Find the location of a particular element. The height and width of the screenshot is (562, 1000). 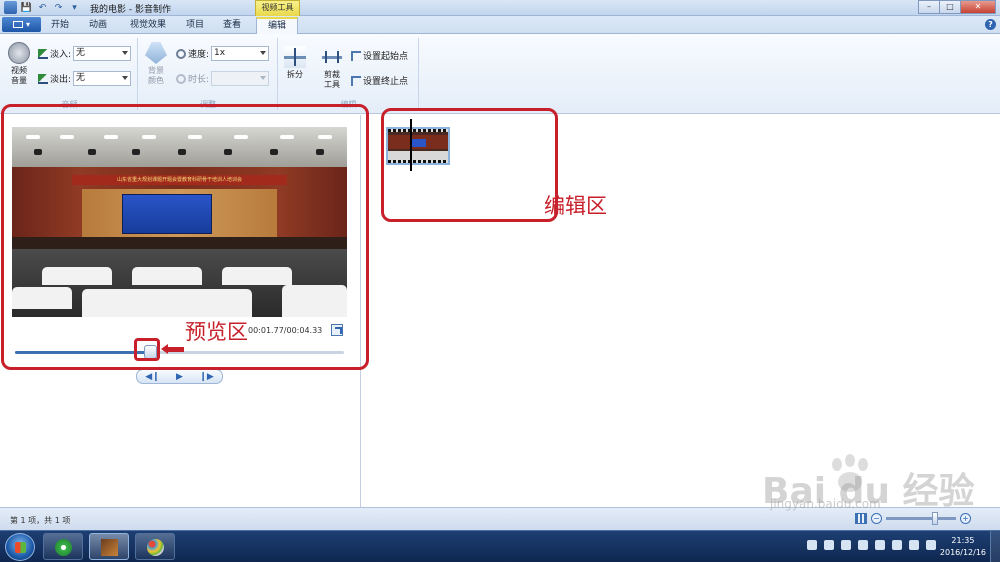

show-desktop-button is located at coordinates (995, 546).